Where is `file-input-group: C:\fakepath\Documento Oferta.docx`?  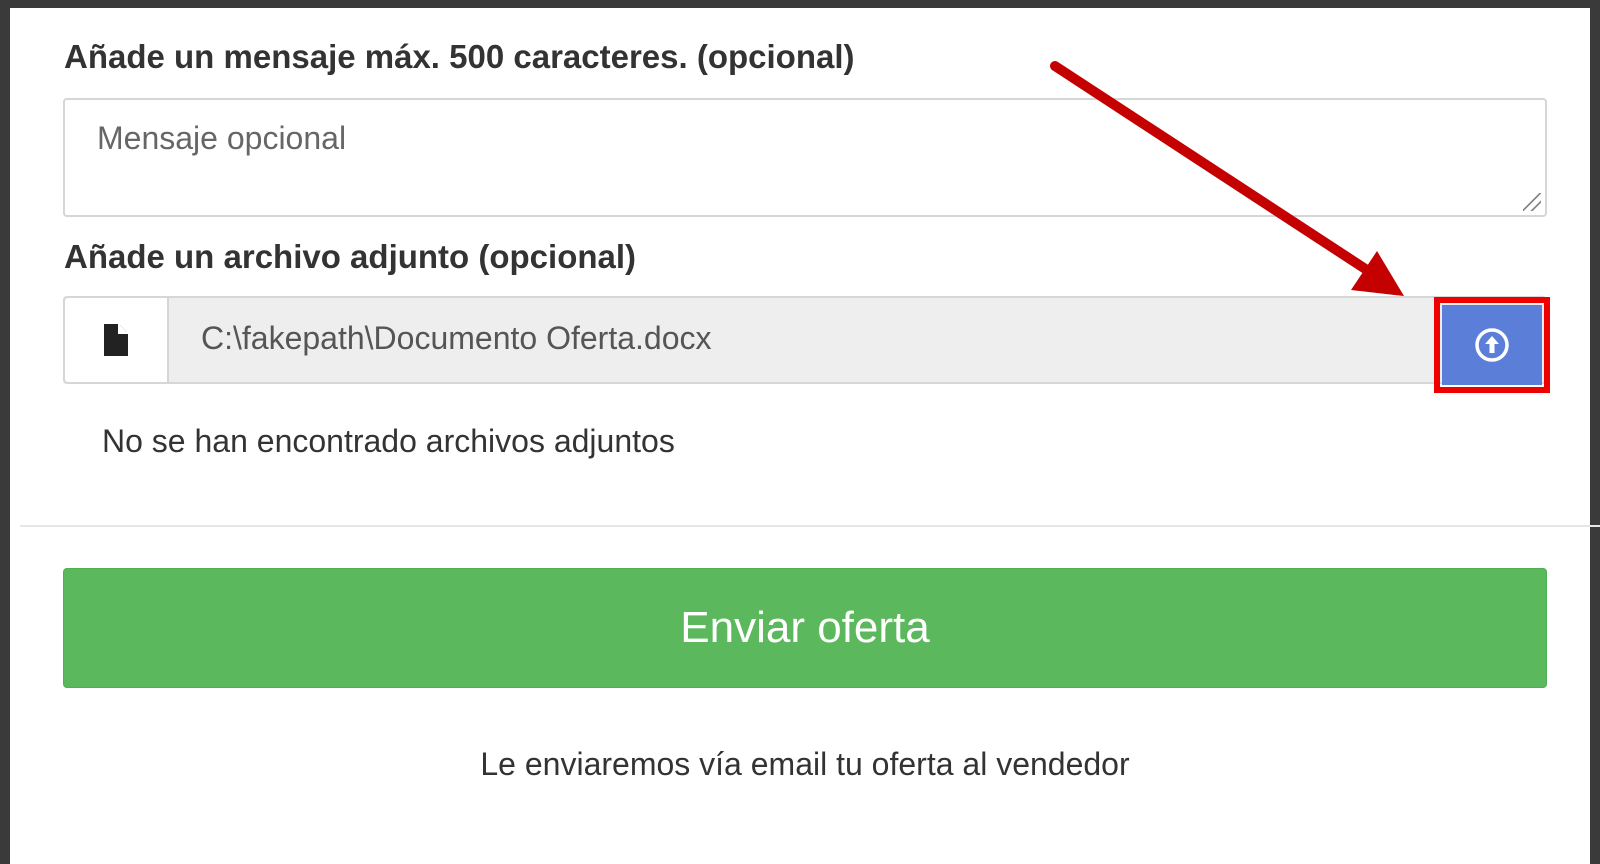 file-input-group: C:\fakepath\Documento Oferta.docx is located at coordinates (805, 340).